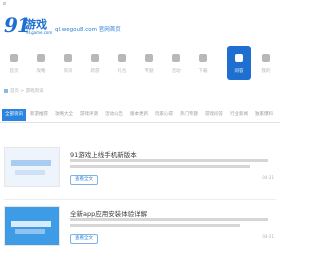  I want to click on tab-item: 活动公告, so click(114, 115).